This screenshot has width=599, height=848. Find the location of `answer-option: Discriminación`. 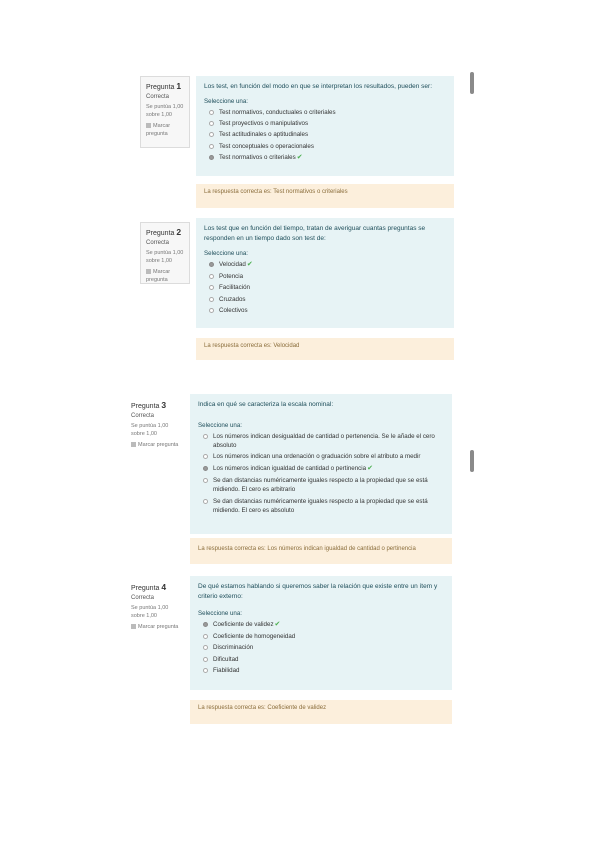

answer-option: Discriminación is located at coordinates (321, 647).